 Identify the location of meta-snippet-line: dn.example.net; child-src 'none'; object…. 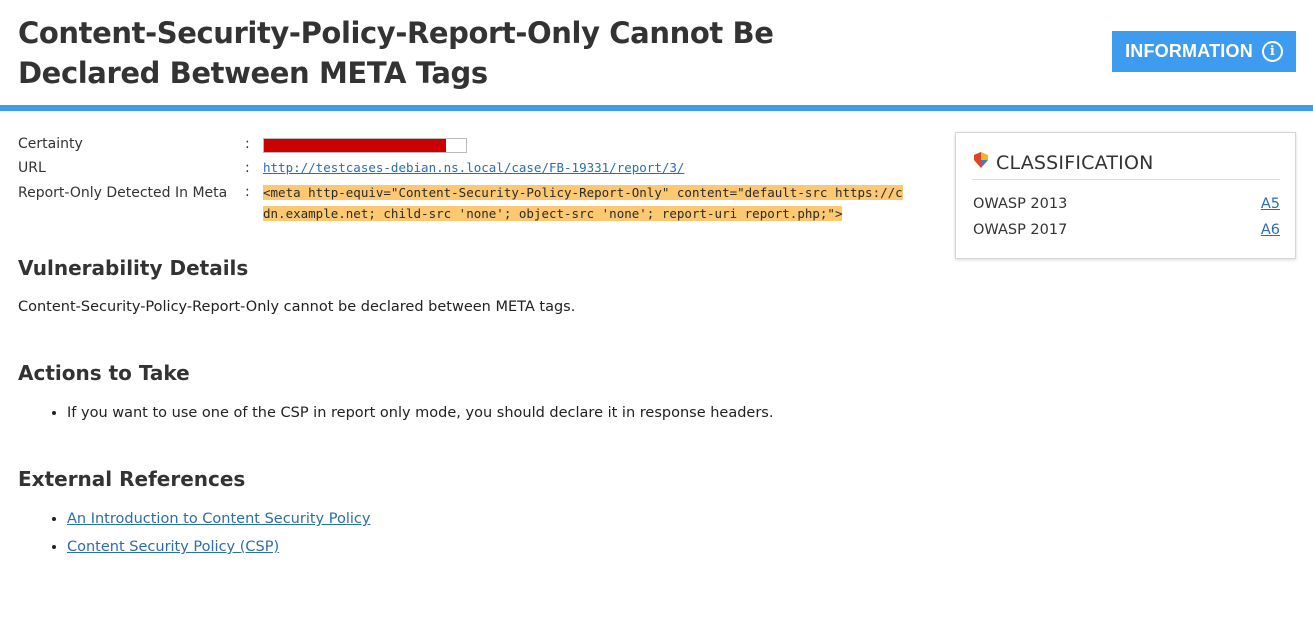
(553, 213).